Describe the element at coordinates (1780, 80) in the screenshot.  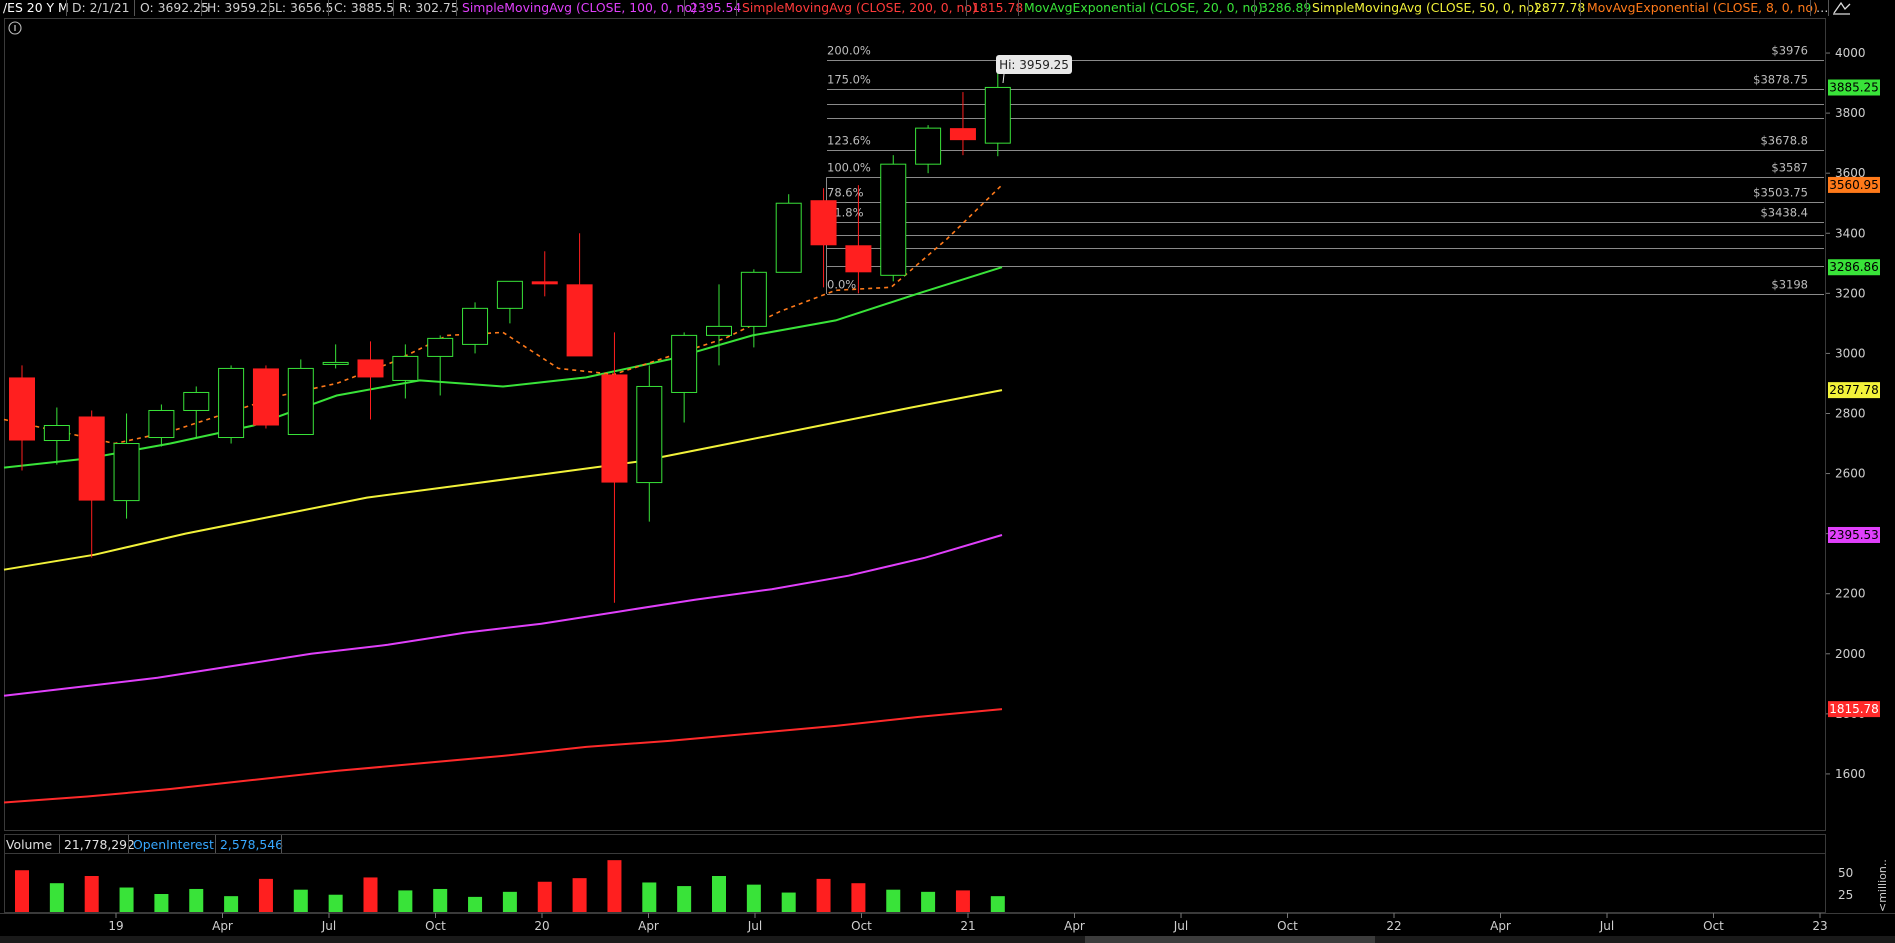
I see `fib-level-price: $3878.75` at that location.